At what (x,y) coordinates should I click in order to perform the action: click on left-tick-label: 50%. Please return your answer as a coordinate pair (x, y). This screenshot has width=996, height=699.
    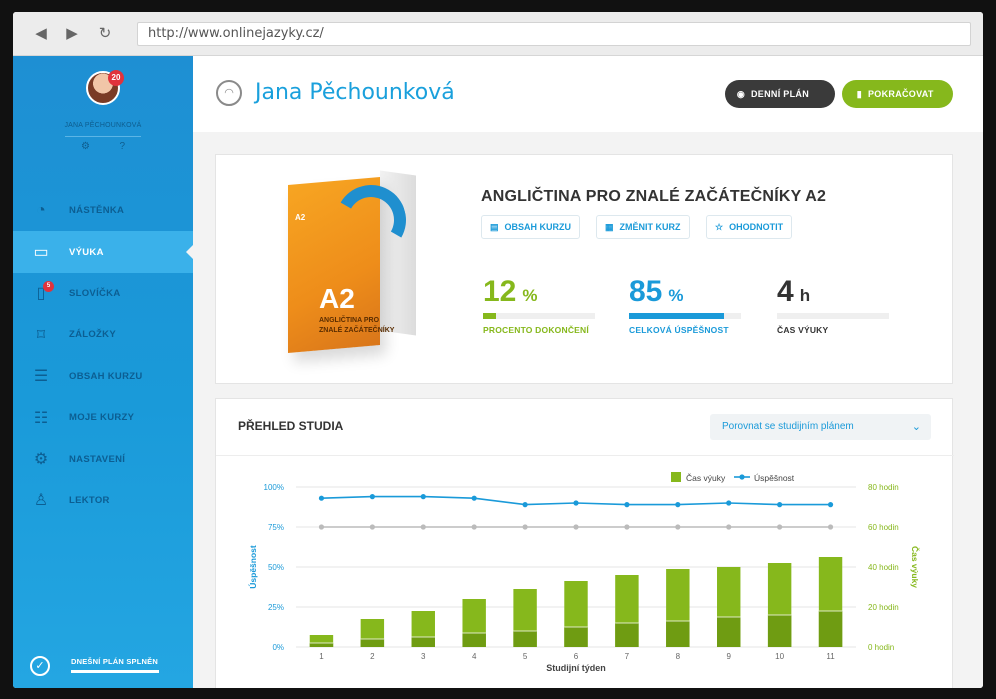
    Looking at the image, I should click on (276, 567).